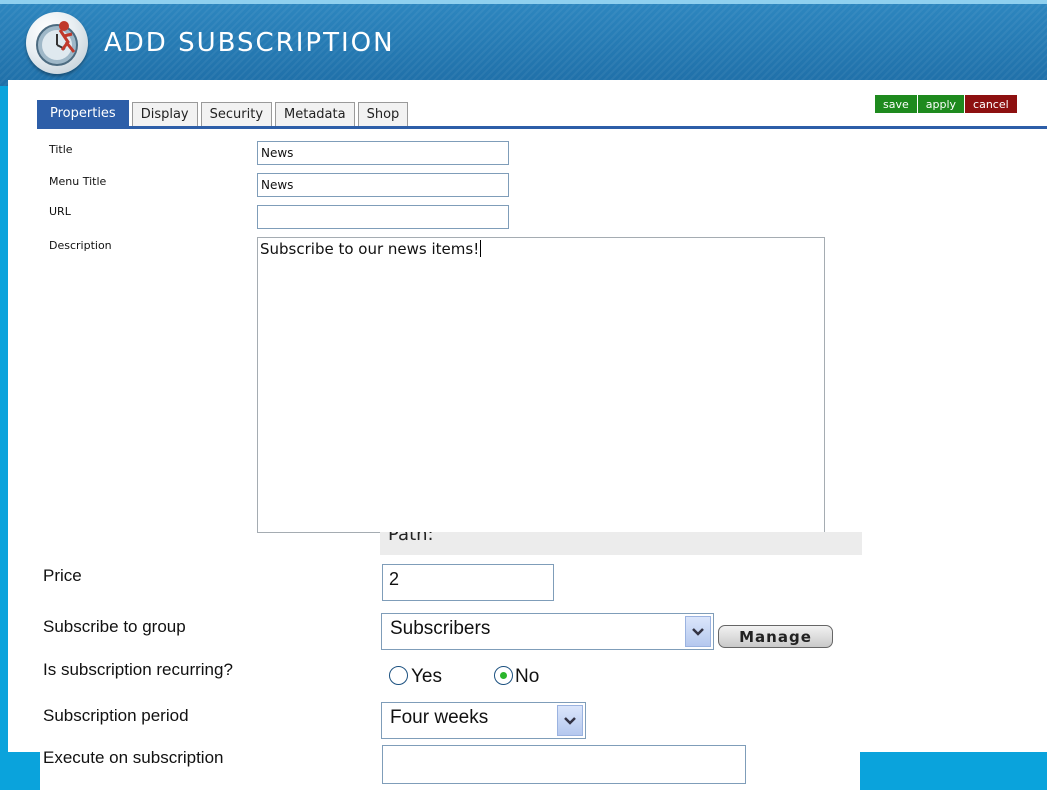 The height and width of the screenshot is (790, 1047). What do you see at coordinates (383, 153) in the screenshot?
I see `title-input: News` at bounding box center [383, 153].